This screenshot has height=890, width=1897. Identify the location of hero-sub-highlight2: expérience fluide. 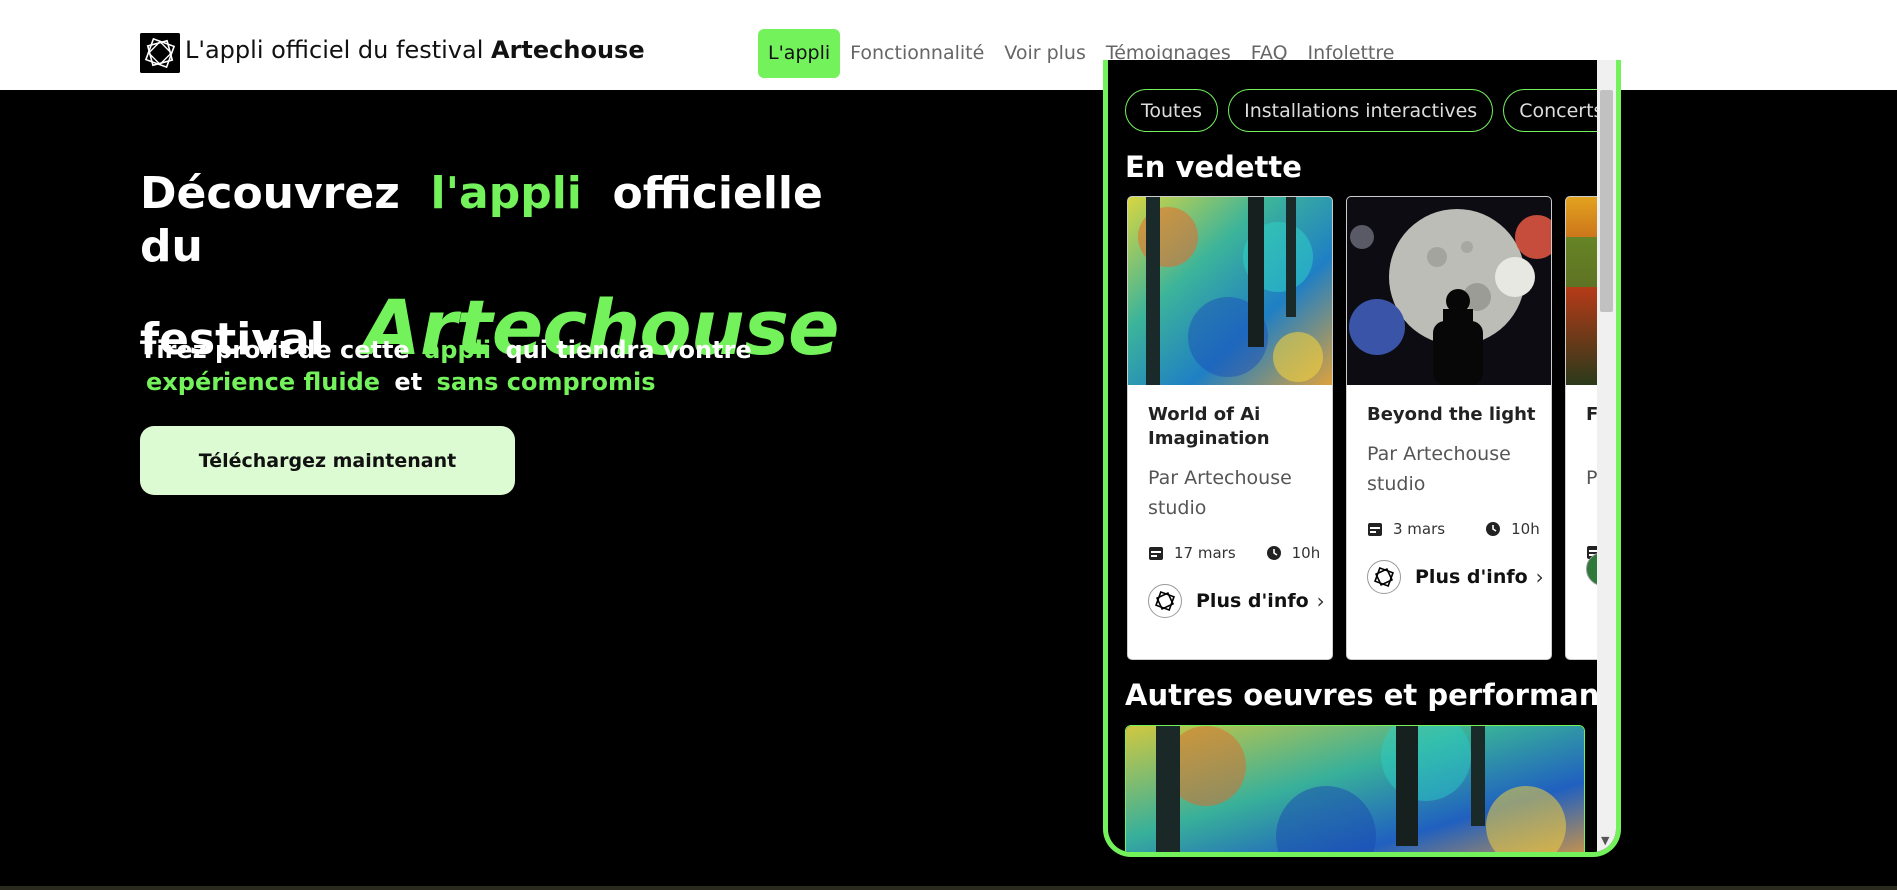
(263, 382).